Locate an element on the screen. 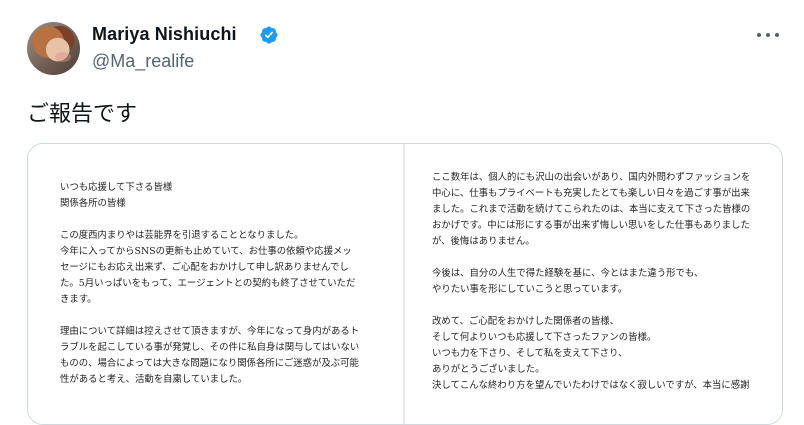 The height and width of the screenshot is (425, 804). more-options-icon is located at coordinates (768, 35).